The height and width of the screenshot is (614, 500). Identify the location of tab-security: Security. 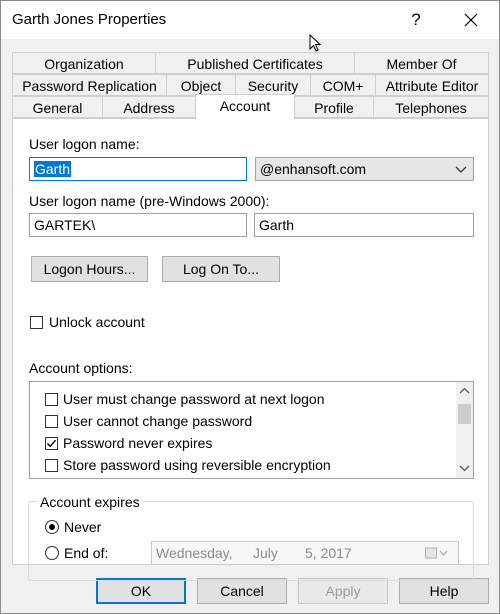
(273, 85).